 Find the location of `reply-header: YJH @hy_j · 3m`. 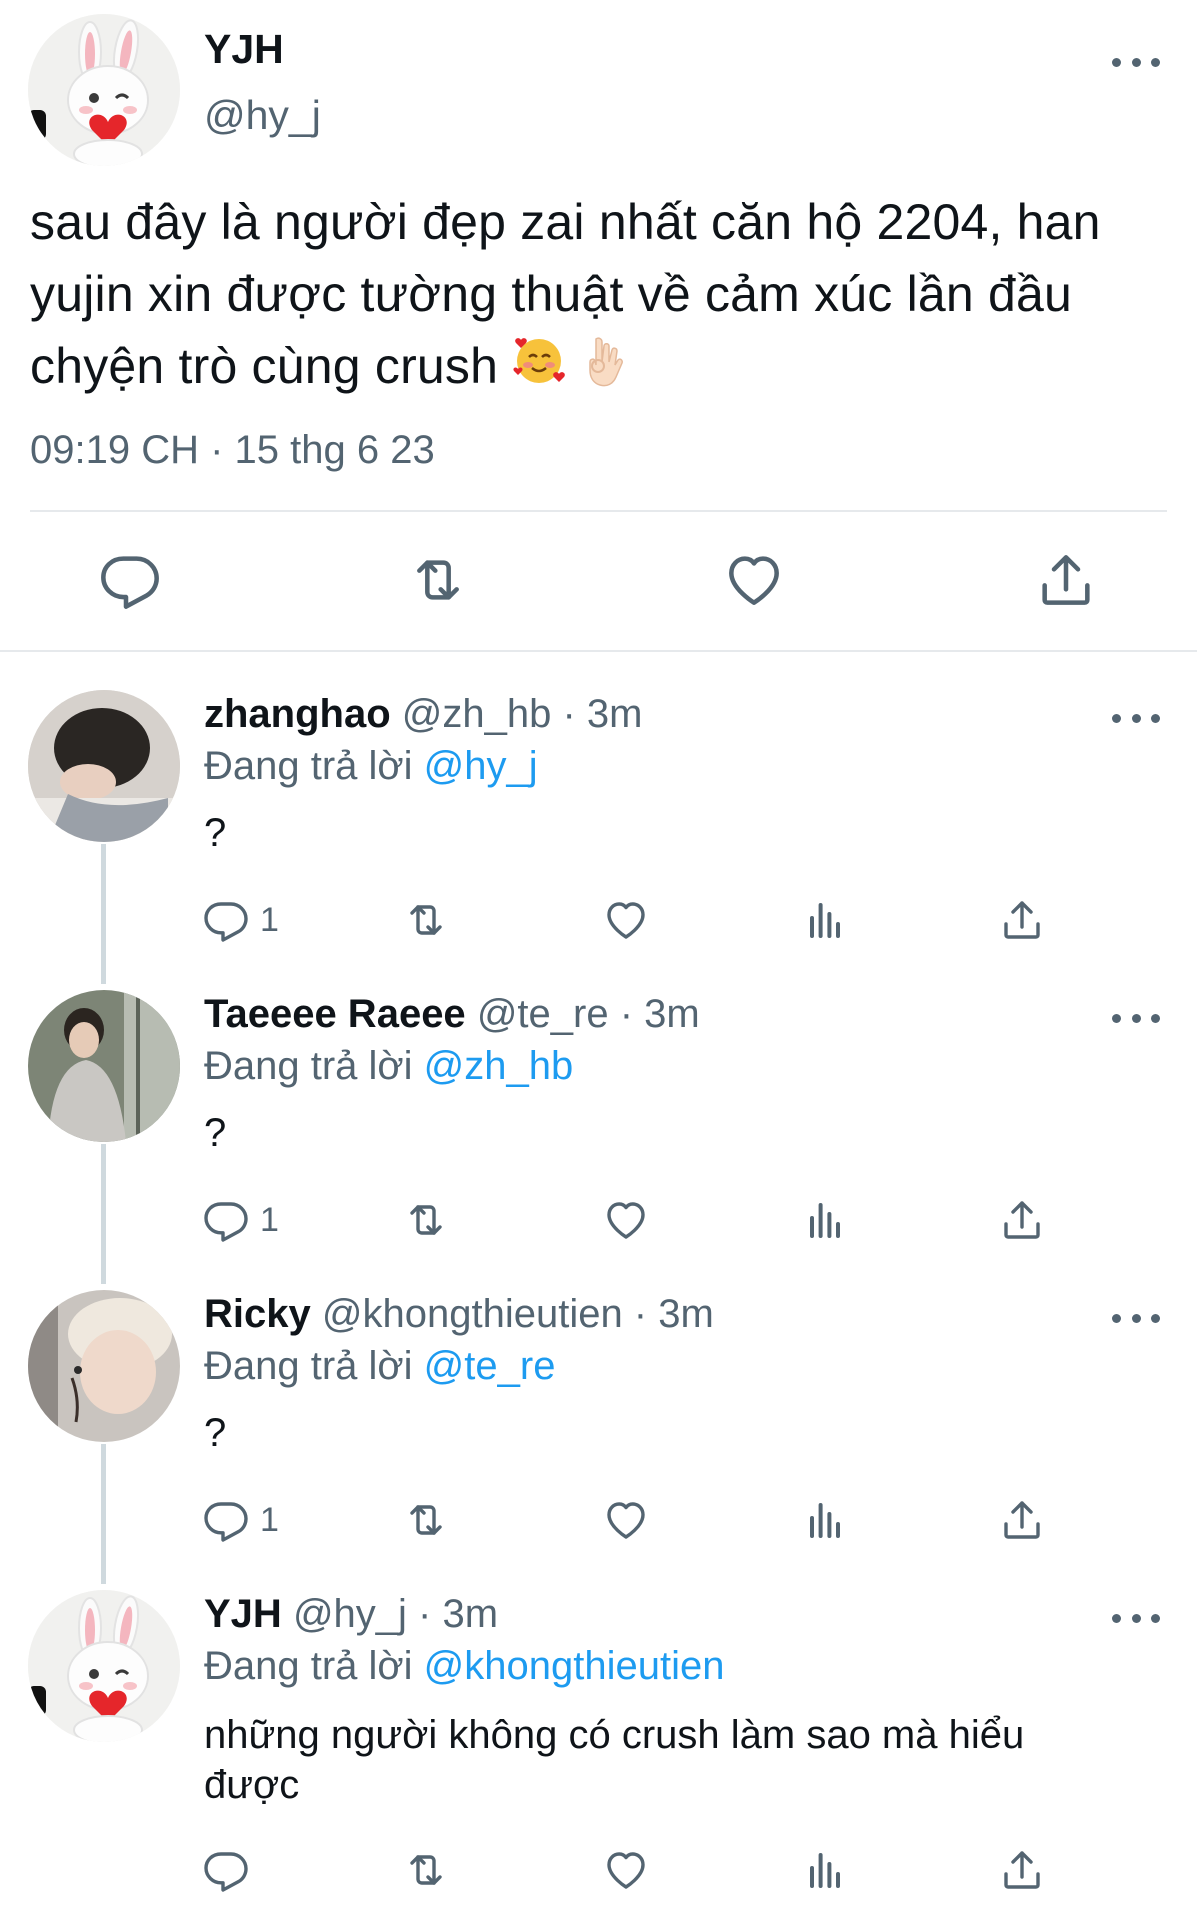

reply-header: YJH @hy_j · 3m is located at coordinates (351, 1614).